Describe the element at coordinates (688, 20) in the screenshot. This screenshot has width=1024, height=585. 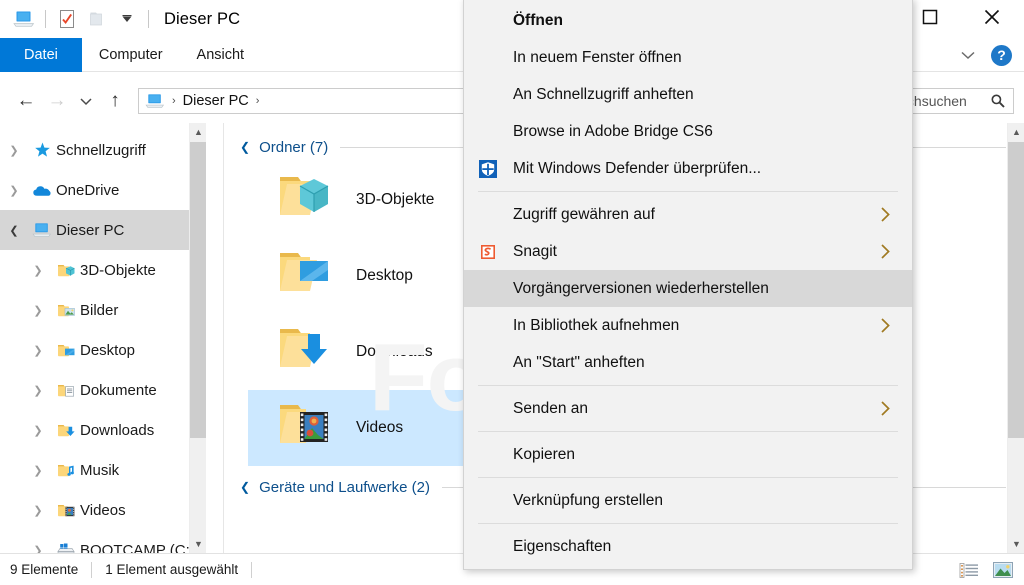
I see `menu-item-oeffnen: Öffnen` at that location.